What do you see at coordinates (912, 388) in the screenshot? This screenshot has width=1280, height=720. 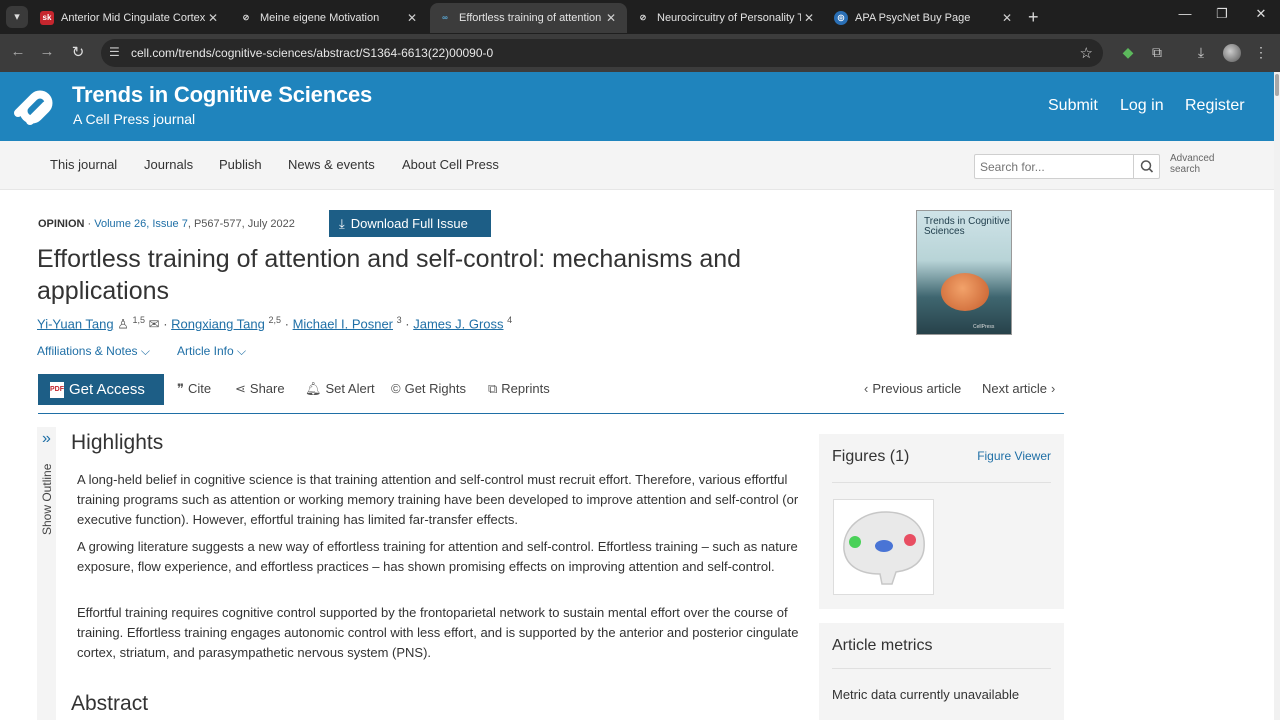 I see `previous-article-link: ‹ Previous article` at bounding box center [912, 388].